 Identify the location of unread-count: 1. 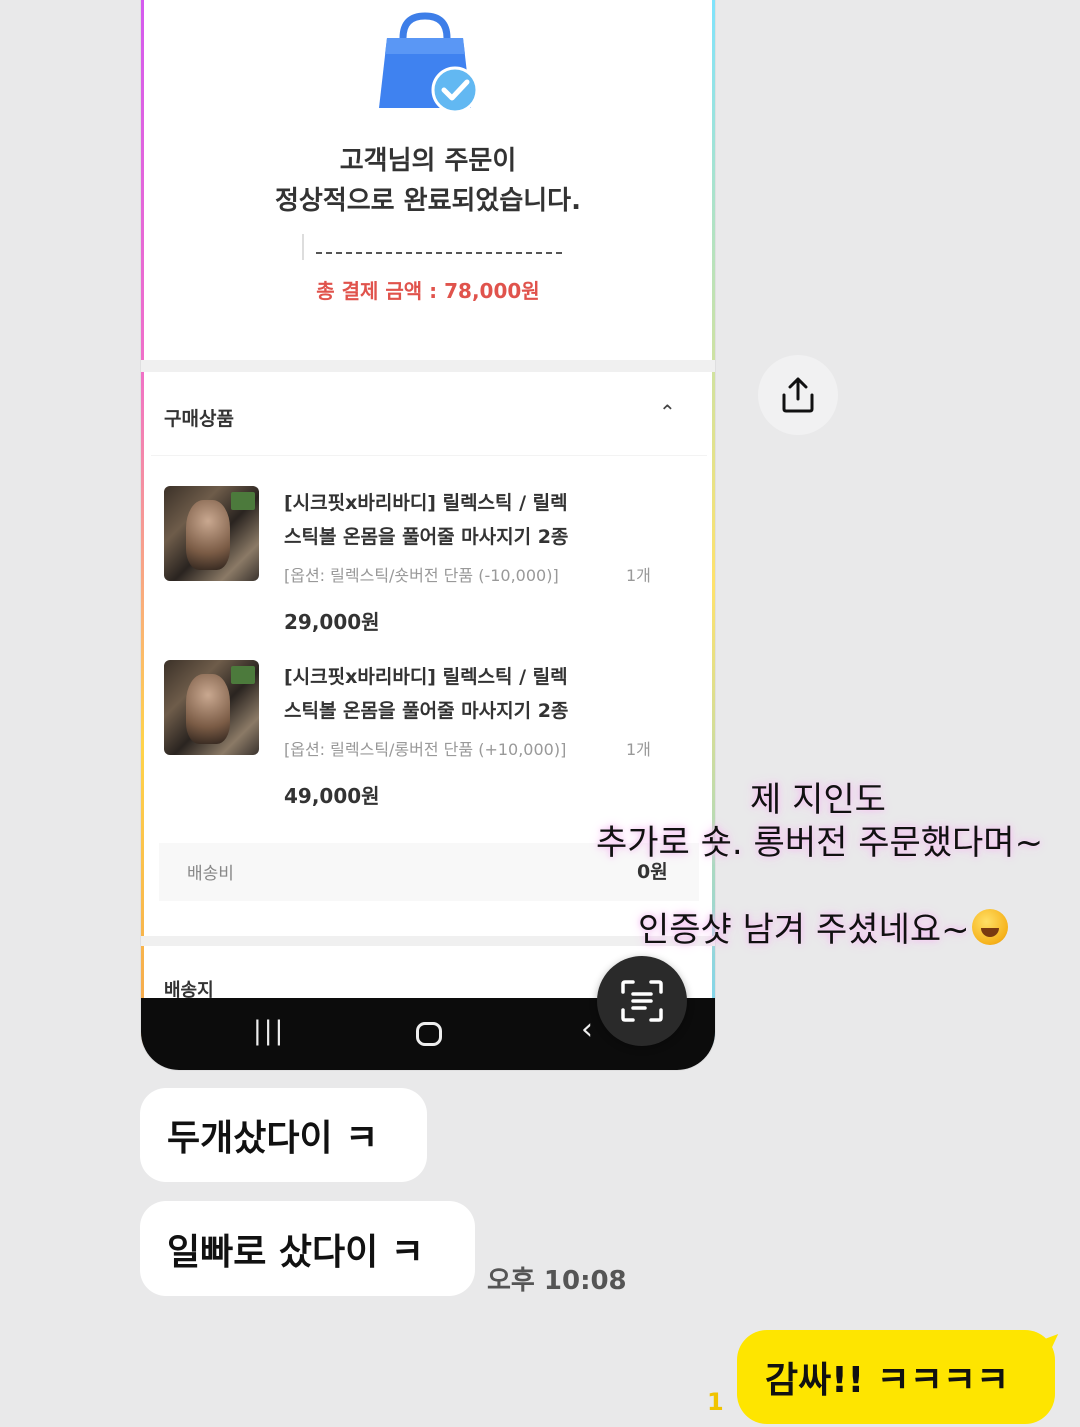
(715, 1402).